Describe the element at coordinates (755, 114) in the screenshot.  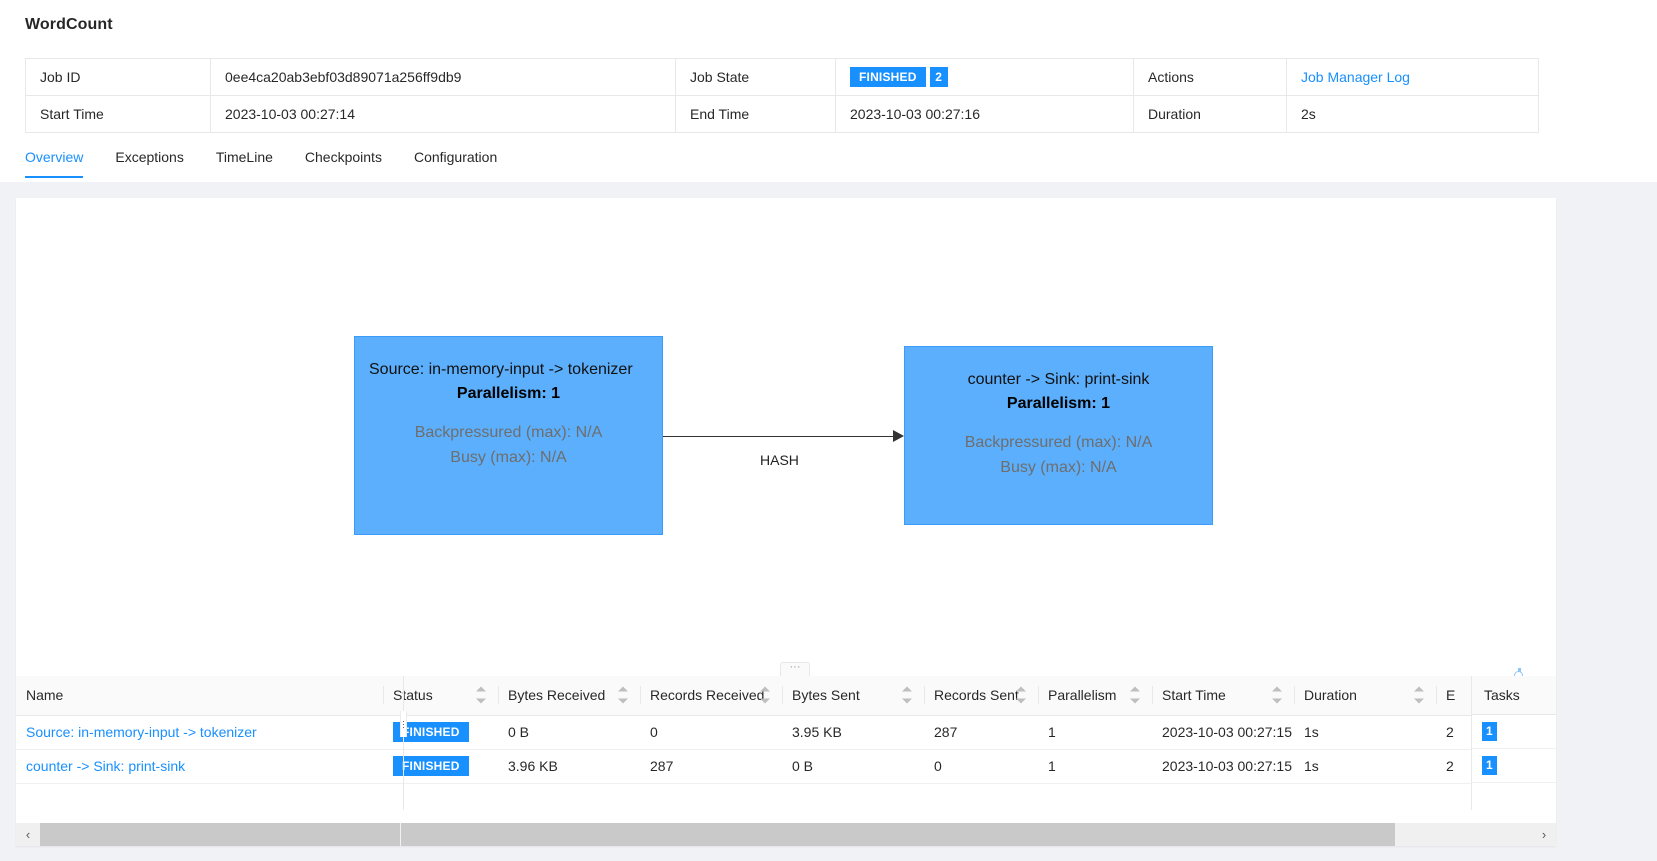
I see `end-time-label: End Time` at that location.